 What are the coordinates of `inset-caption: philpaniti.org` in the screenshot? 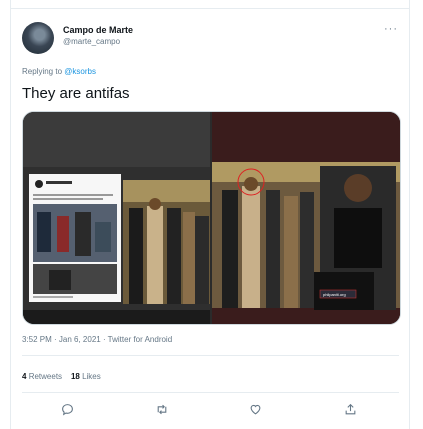 It's located at (334, 294).